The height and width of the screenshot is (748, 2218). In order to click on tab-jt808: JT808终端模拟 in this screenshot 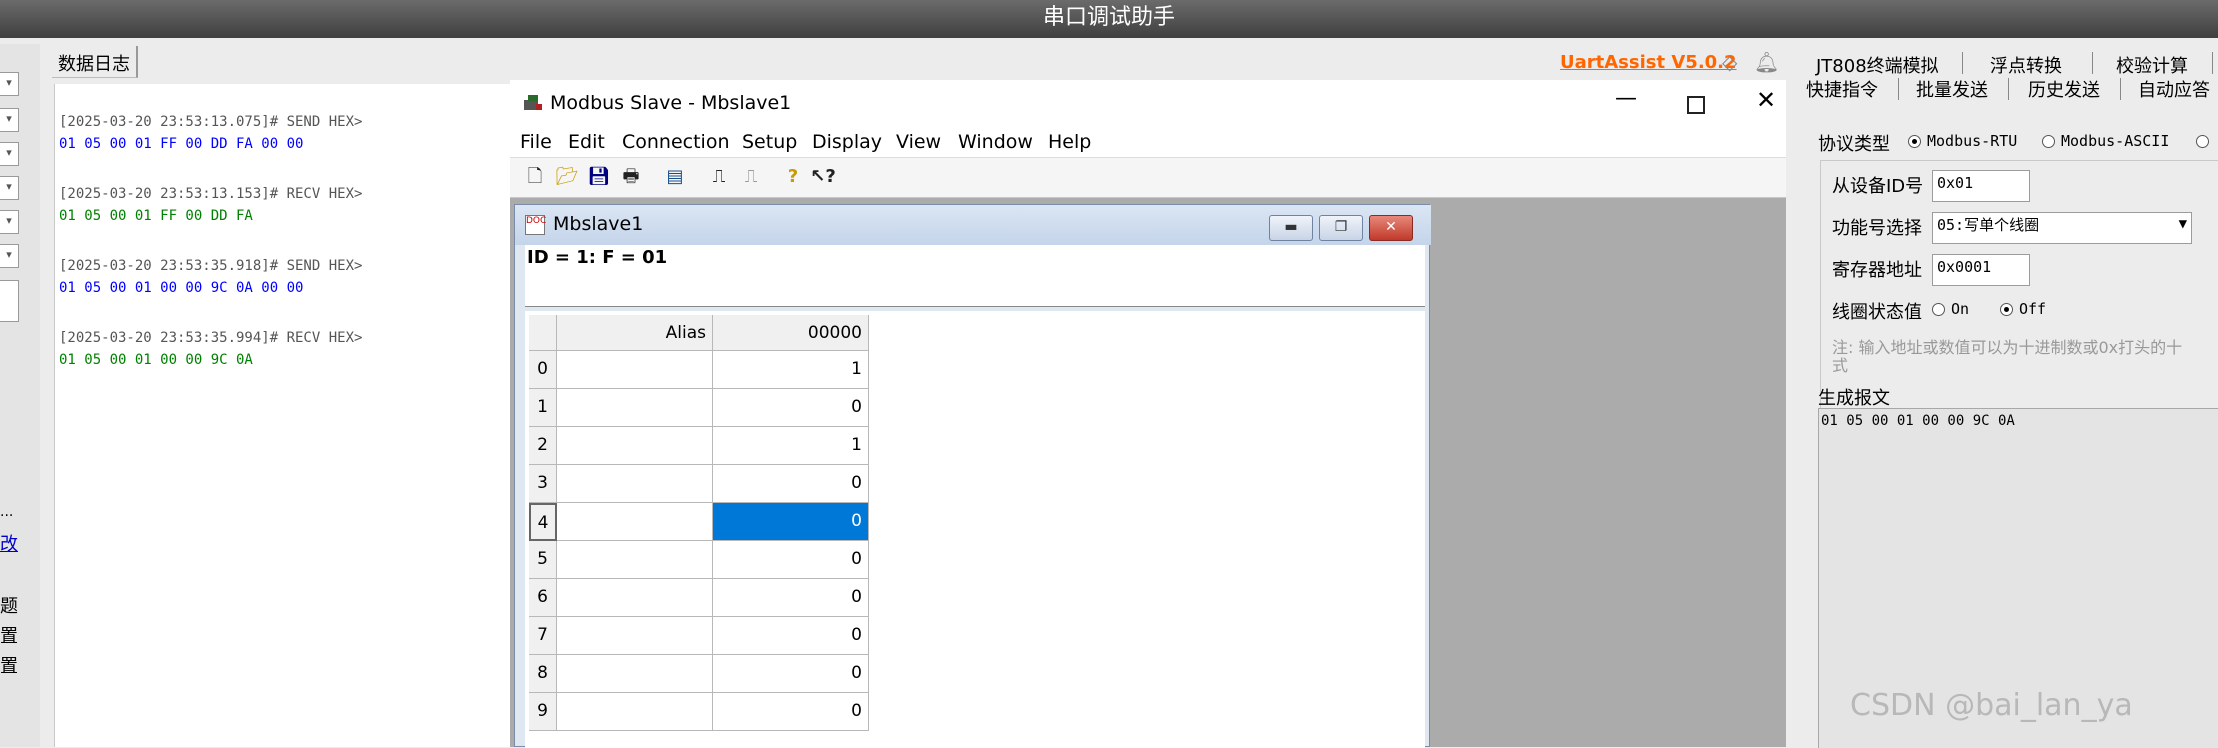, I will do `click(1877, 65)`.